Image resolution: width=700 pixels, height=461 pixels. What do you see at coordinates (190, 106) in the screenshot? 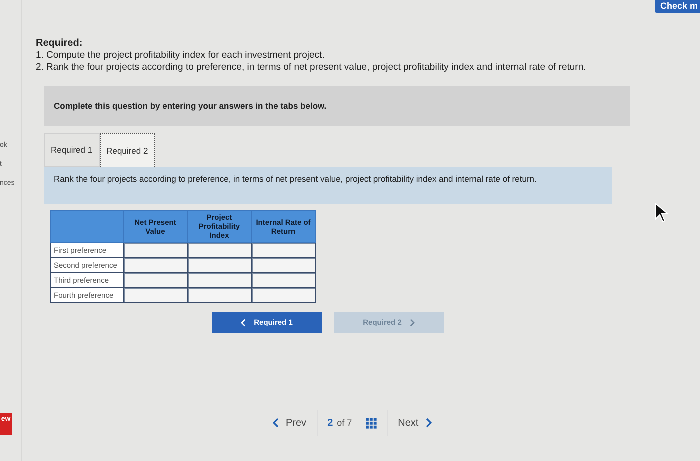
I see `instruction-text: Complete this question by entering your answers in the tabs below.` at bounding box center [190, 106].